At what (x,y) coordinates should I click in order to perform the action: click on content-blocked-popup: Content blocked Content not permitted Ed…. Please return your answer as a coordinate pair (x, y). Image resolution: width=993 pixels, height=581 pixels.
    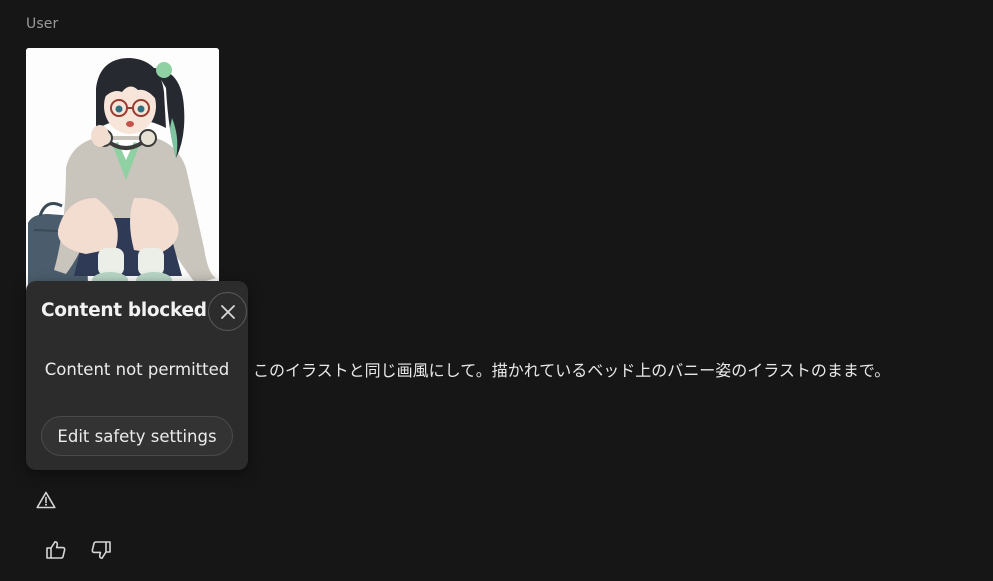
    Looking at the image, I should click on (137, 375).